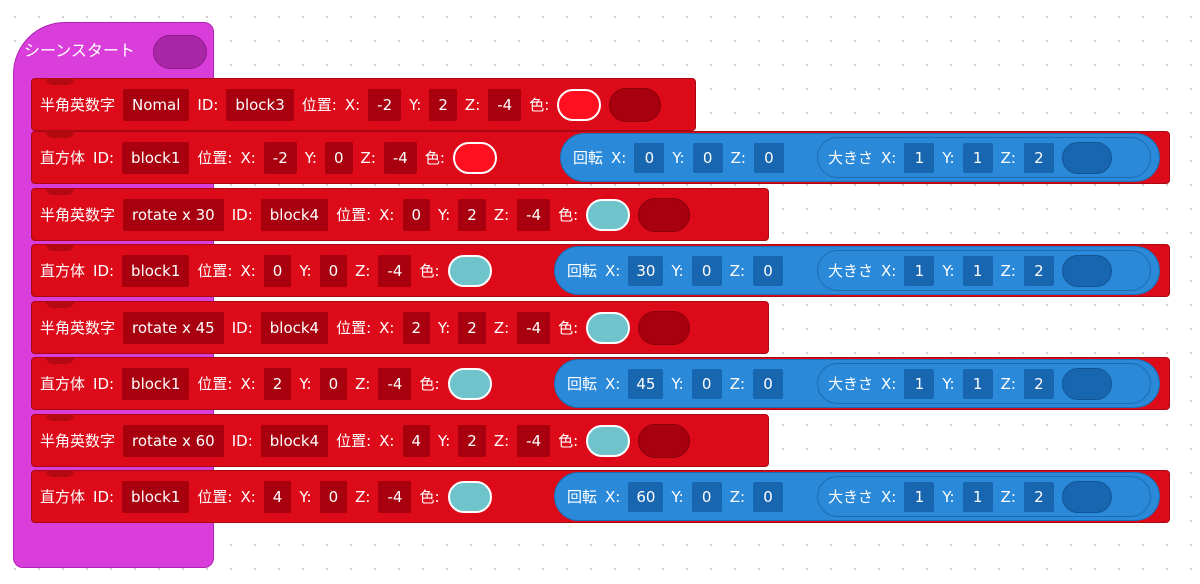  I want to click on rot-x-label: X:, so click(613, 383).